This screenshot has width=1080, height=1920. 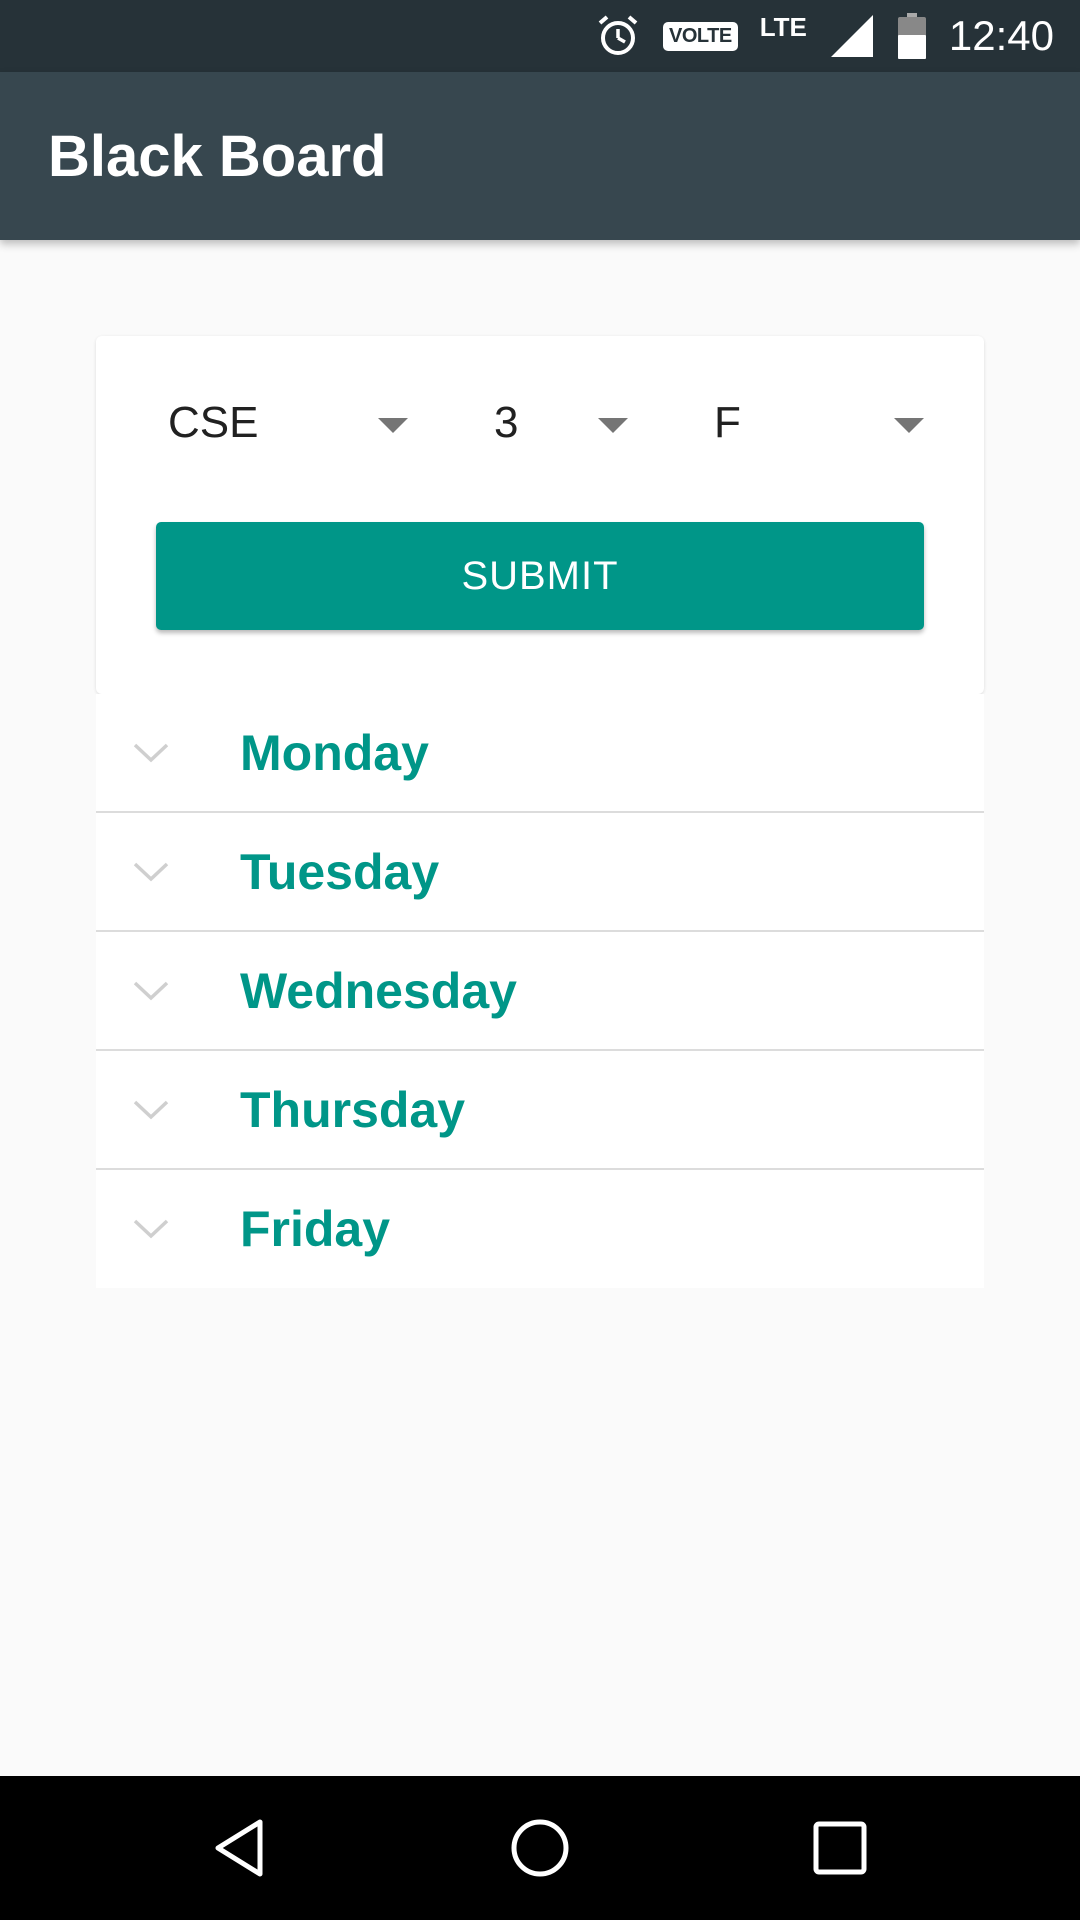 I want to click on recents-icon, so click(x=840, y=1848).